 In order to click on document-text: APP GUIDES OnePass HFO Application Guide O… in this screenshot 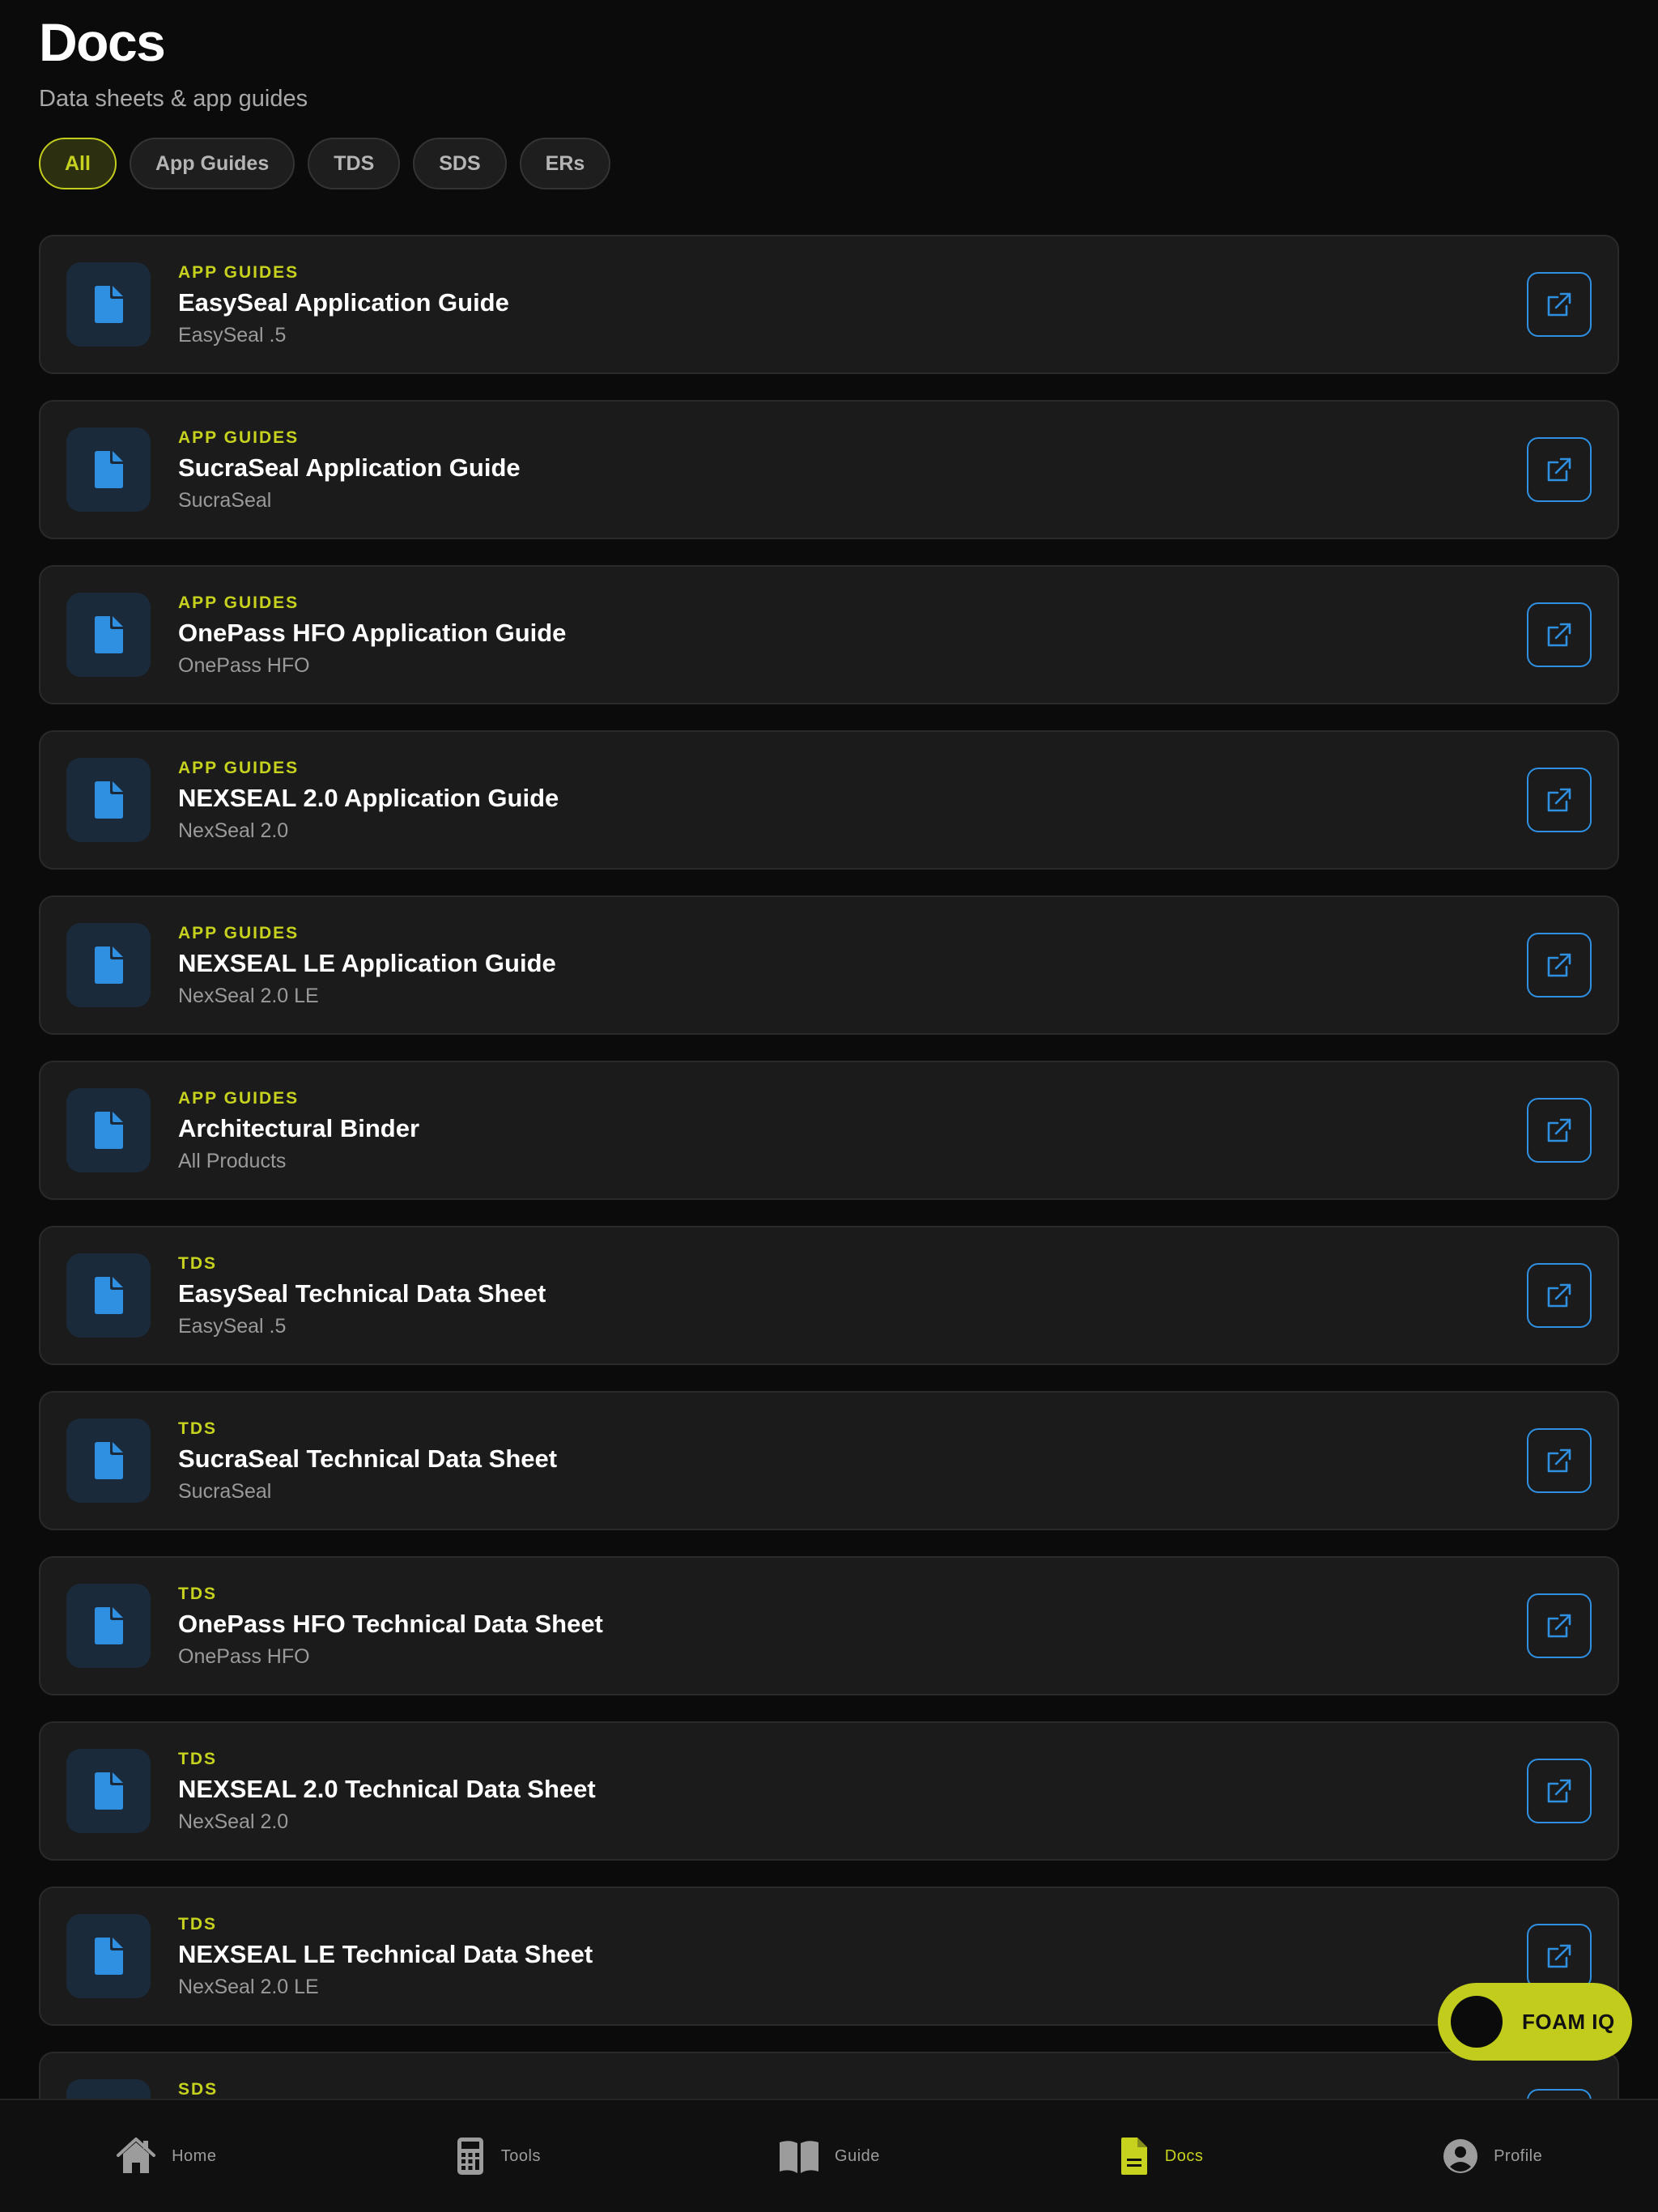, I will do `click(372, 636)`.